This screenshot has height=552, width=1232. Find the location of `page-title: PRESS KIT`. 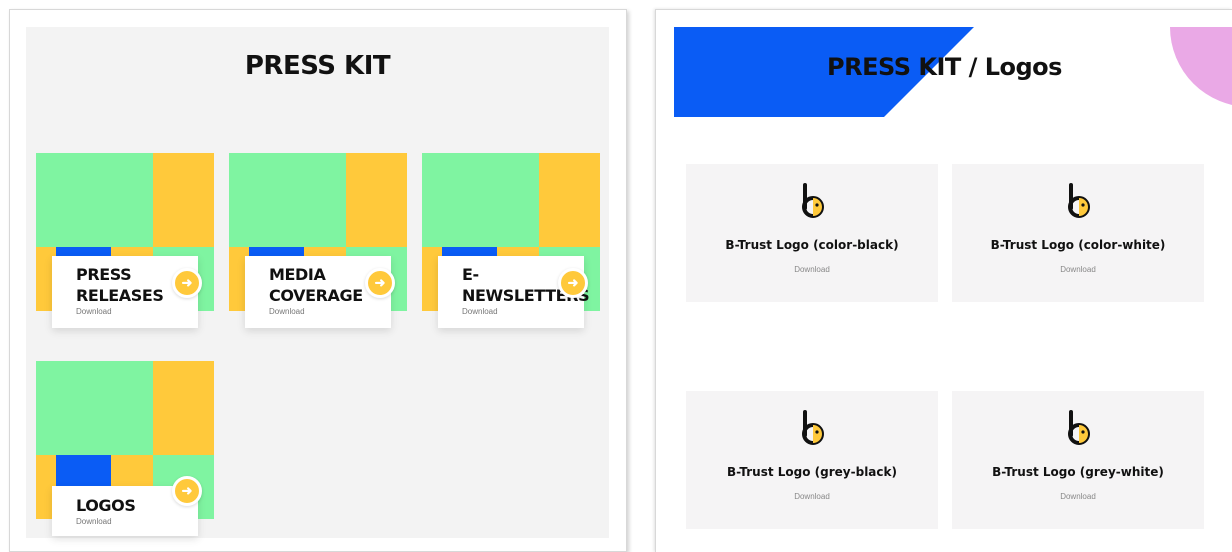

page-title: PRESS KIT is located at coordinates (317, 66).